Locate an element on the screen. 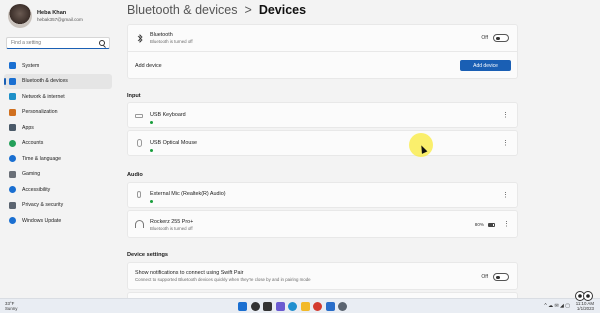 The image size is (600, 313). widgets-icon is located at coordinates (280, 306).